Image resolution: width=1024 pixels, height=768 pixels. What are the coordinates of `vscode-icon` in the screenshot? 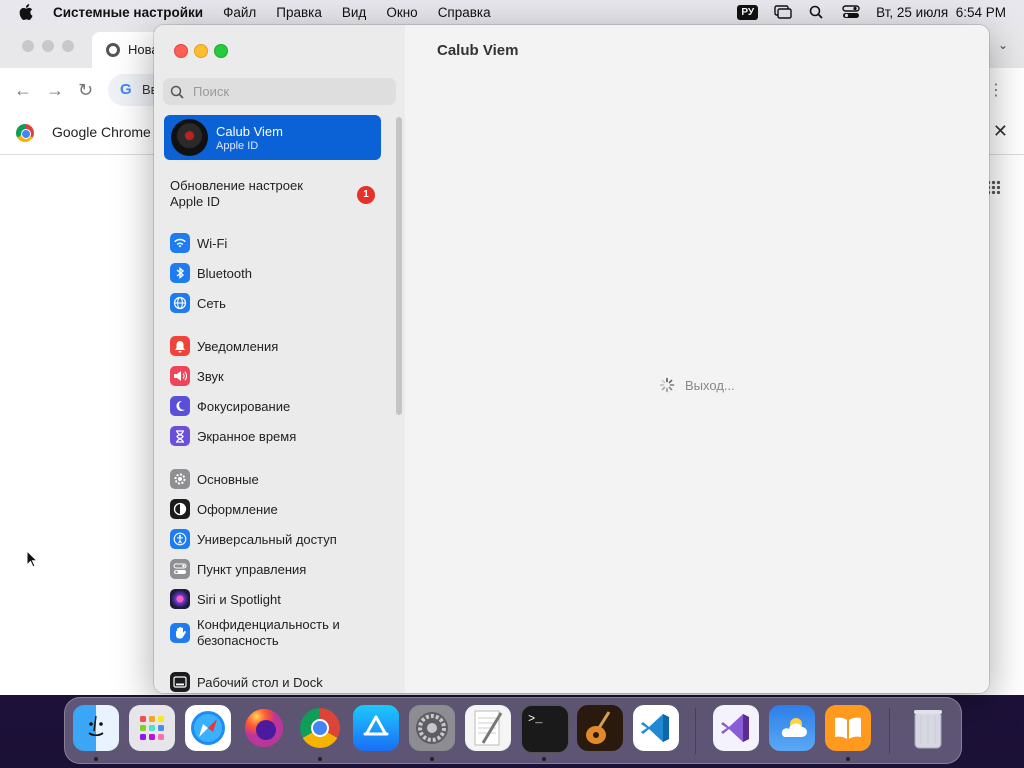 It's located at (656, 728).